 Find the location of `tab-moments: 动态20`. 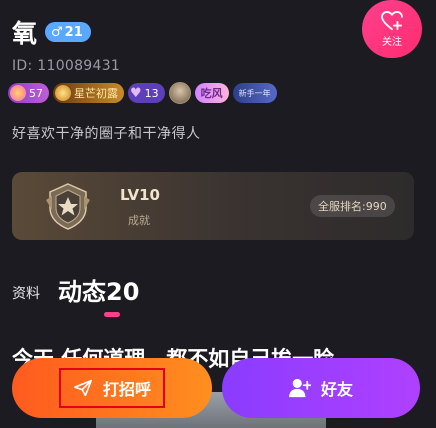

tab-moments: 动态20 is located at coordinates (98, 289).